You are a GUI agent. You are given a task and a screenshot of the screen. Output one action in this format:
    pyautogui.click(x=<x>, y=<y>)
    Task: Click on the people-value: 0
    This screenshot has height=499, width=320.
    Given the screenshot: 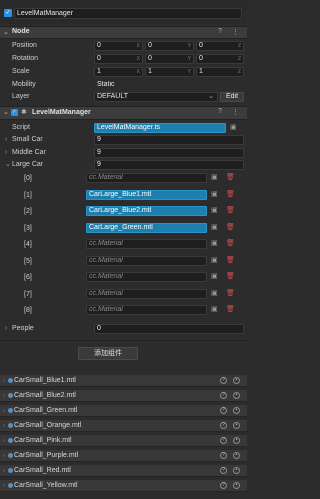 What is the action you would take?
    pyautogui.click(x=99, y=328)
    